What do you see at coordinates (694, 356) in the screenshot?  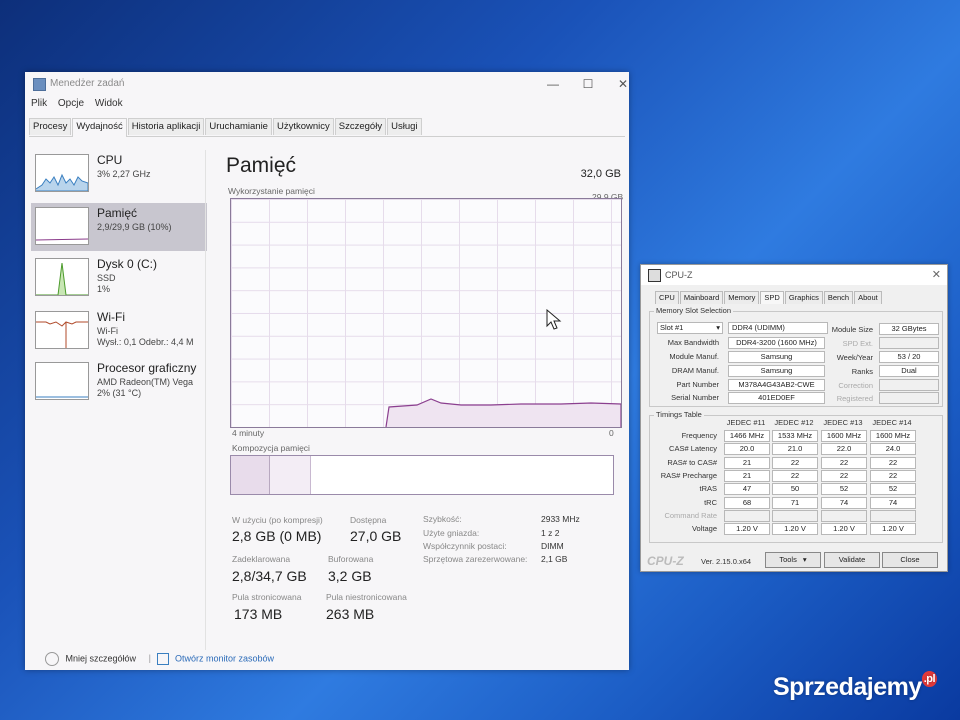 I see `field-label: Module Manuf.` at bounding box center [694, 356].